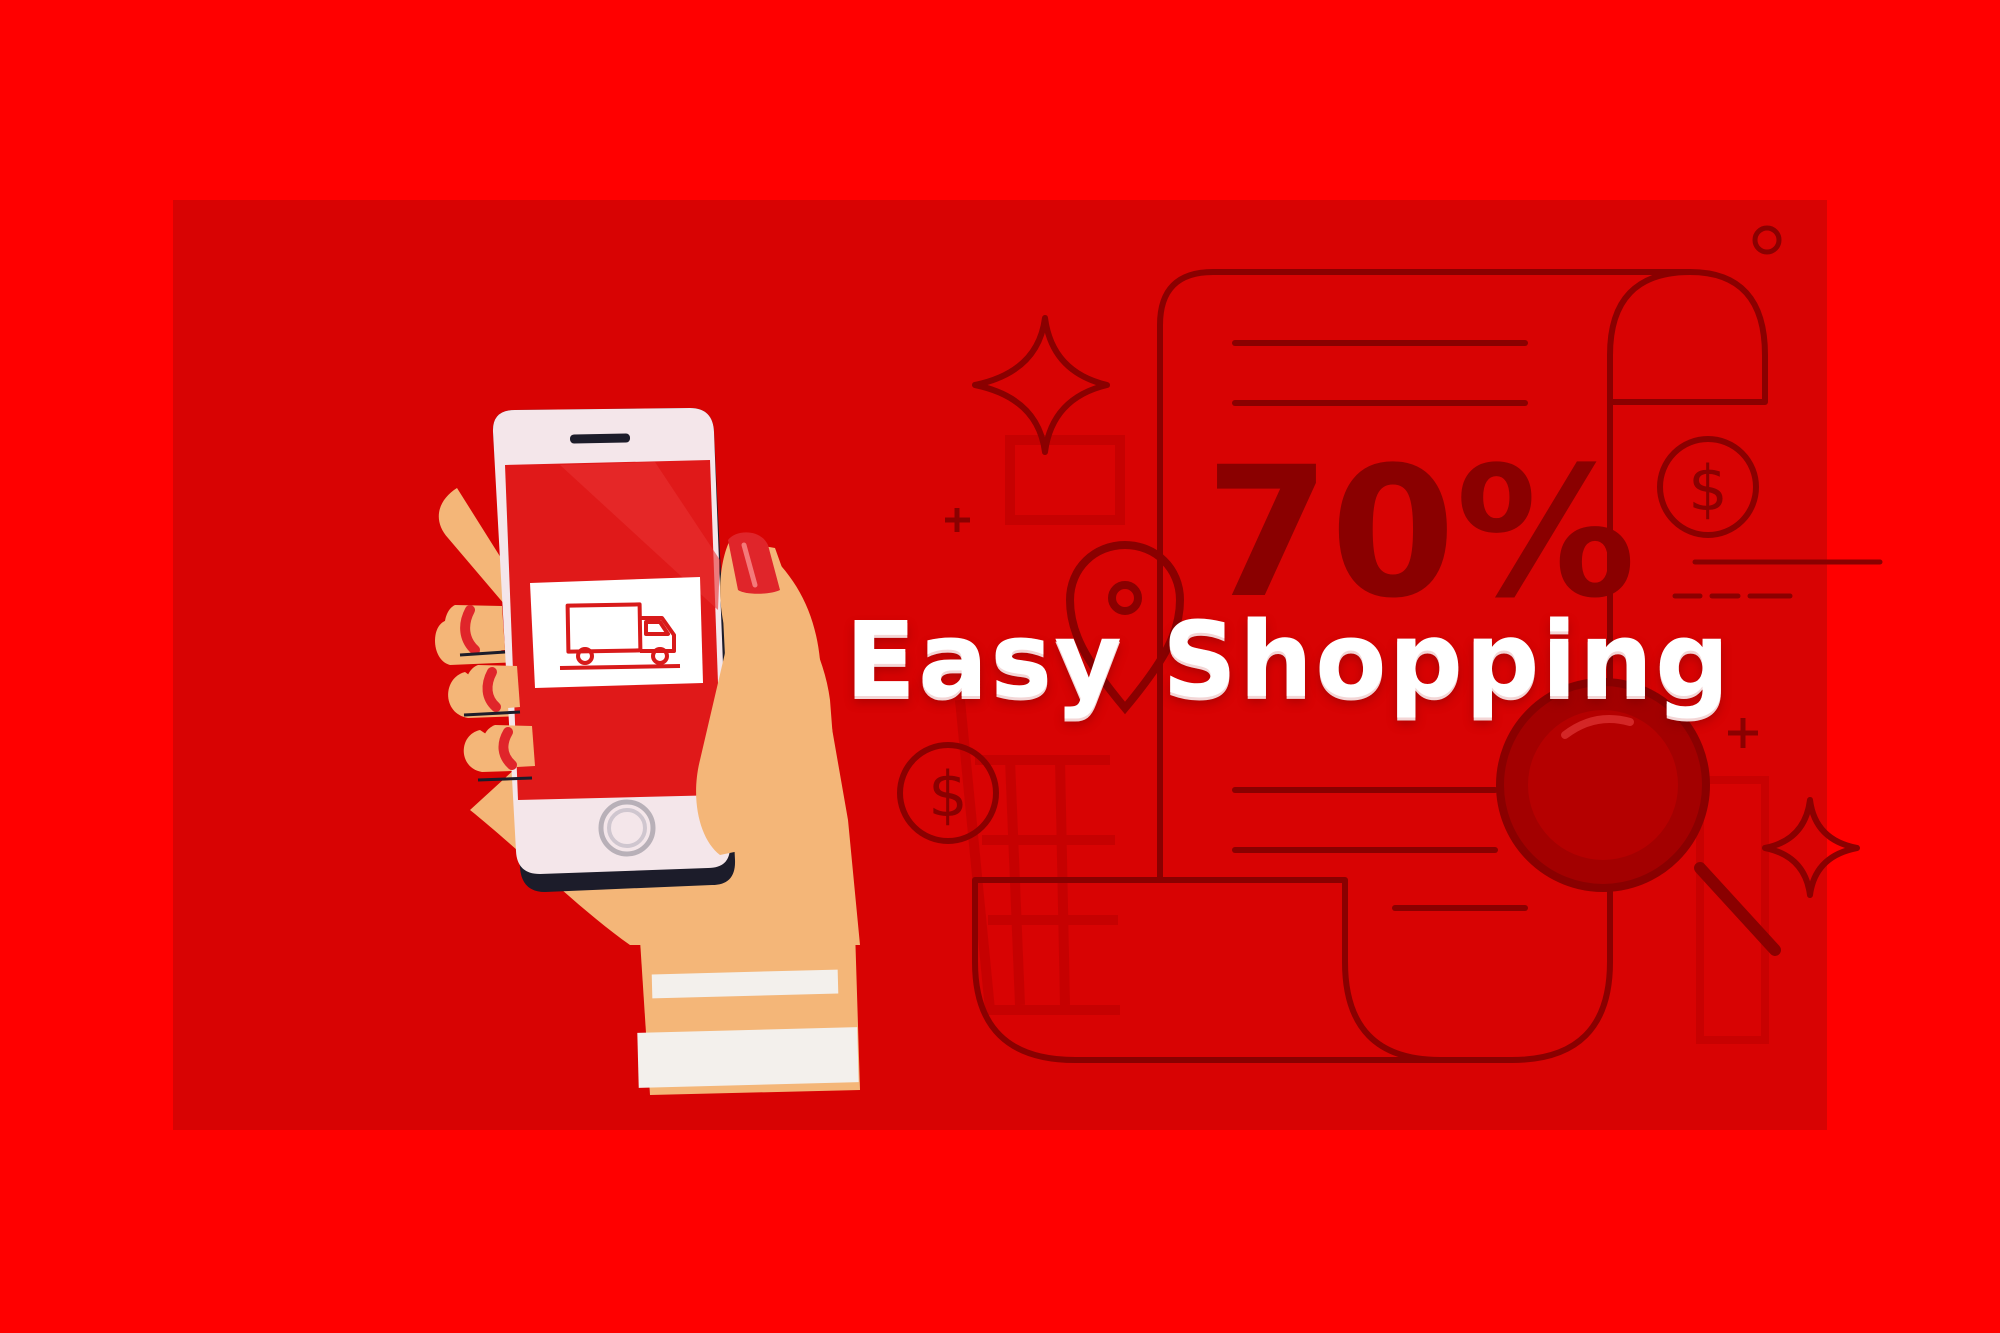 The height and width of the screenshot is (1333, 2000). Describe the element at coordinates (1288, 660) in the screenshot. I see `banner-headline: Easy Shopping` at that location.